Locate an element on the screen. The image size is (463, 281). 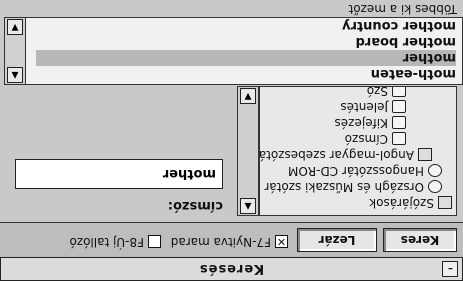
new-browser-checkbox: F8-Új tallózó is located at coordinates (115, 242).